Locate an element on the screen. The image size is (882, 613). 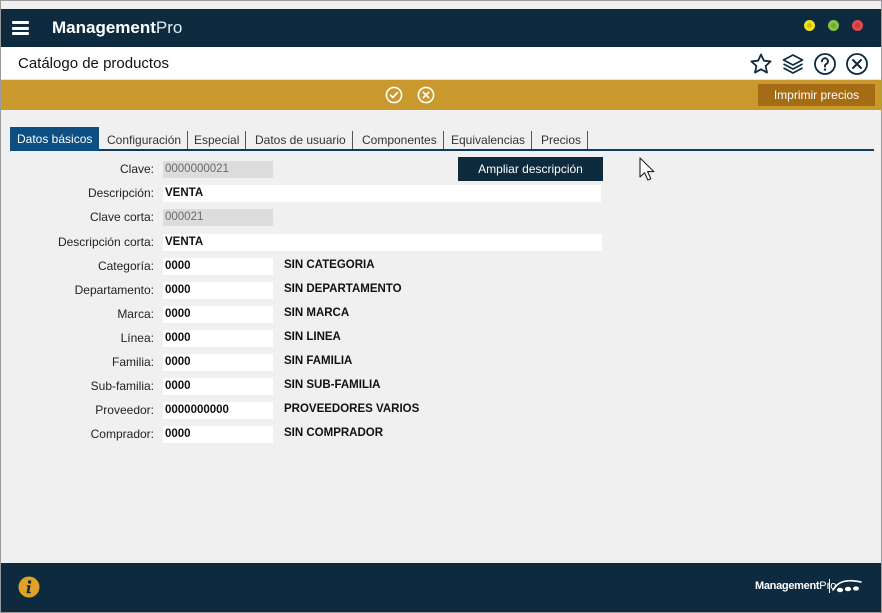
departamento-field: 0000 is located at coordinates (218, 290).